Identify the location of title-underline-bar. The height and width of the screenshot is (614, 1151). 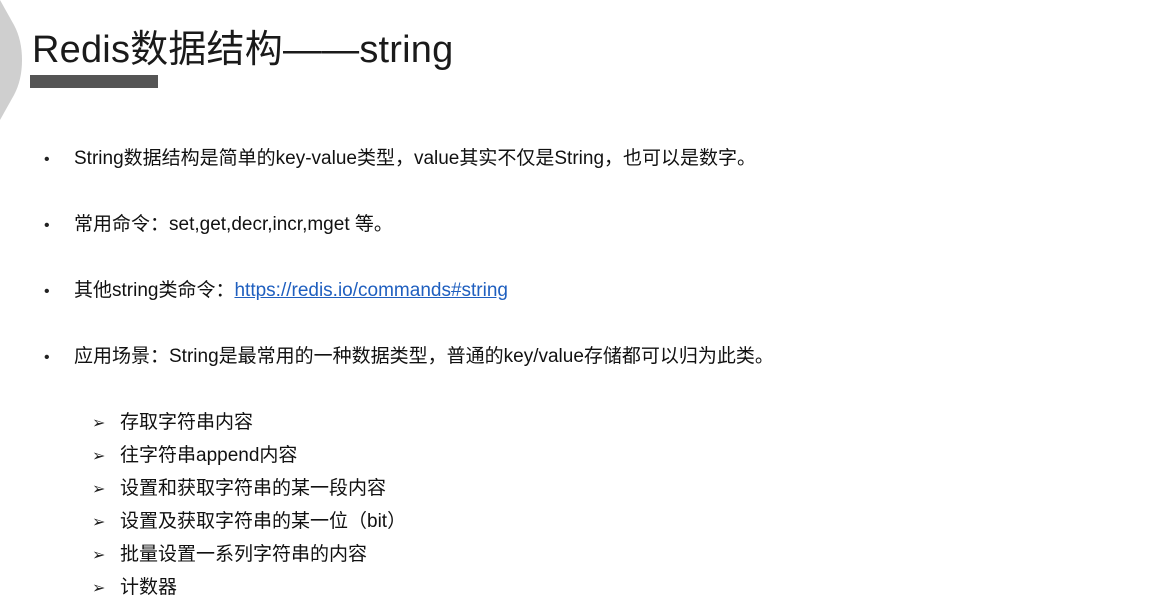
(94, 81).